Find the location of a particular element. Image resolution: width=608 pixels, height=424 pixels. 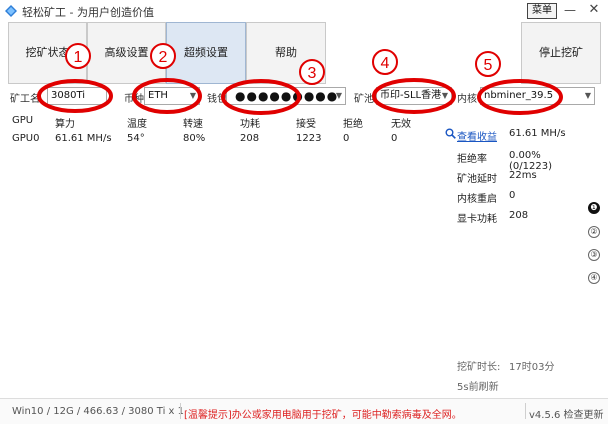

annotation-number-4: 4 is located at coordinates (385, 63).